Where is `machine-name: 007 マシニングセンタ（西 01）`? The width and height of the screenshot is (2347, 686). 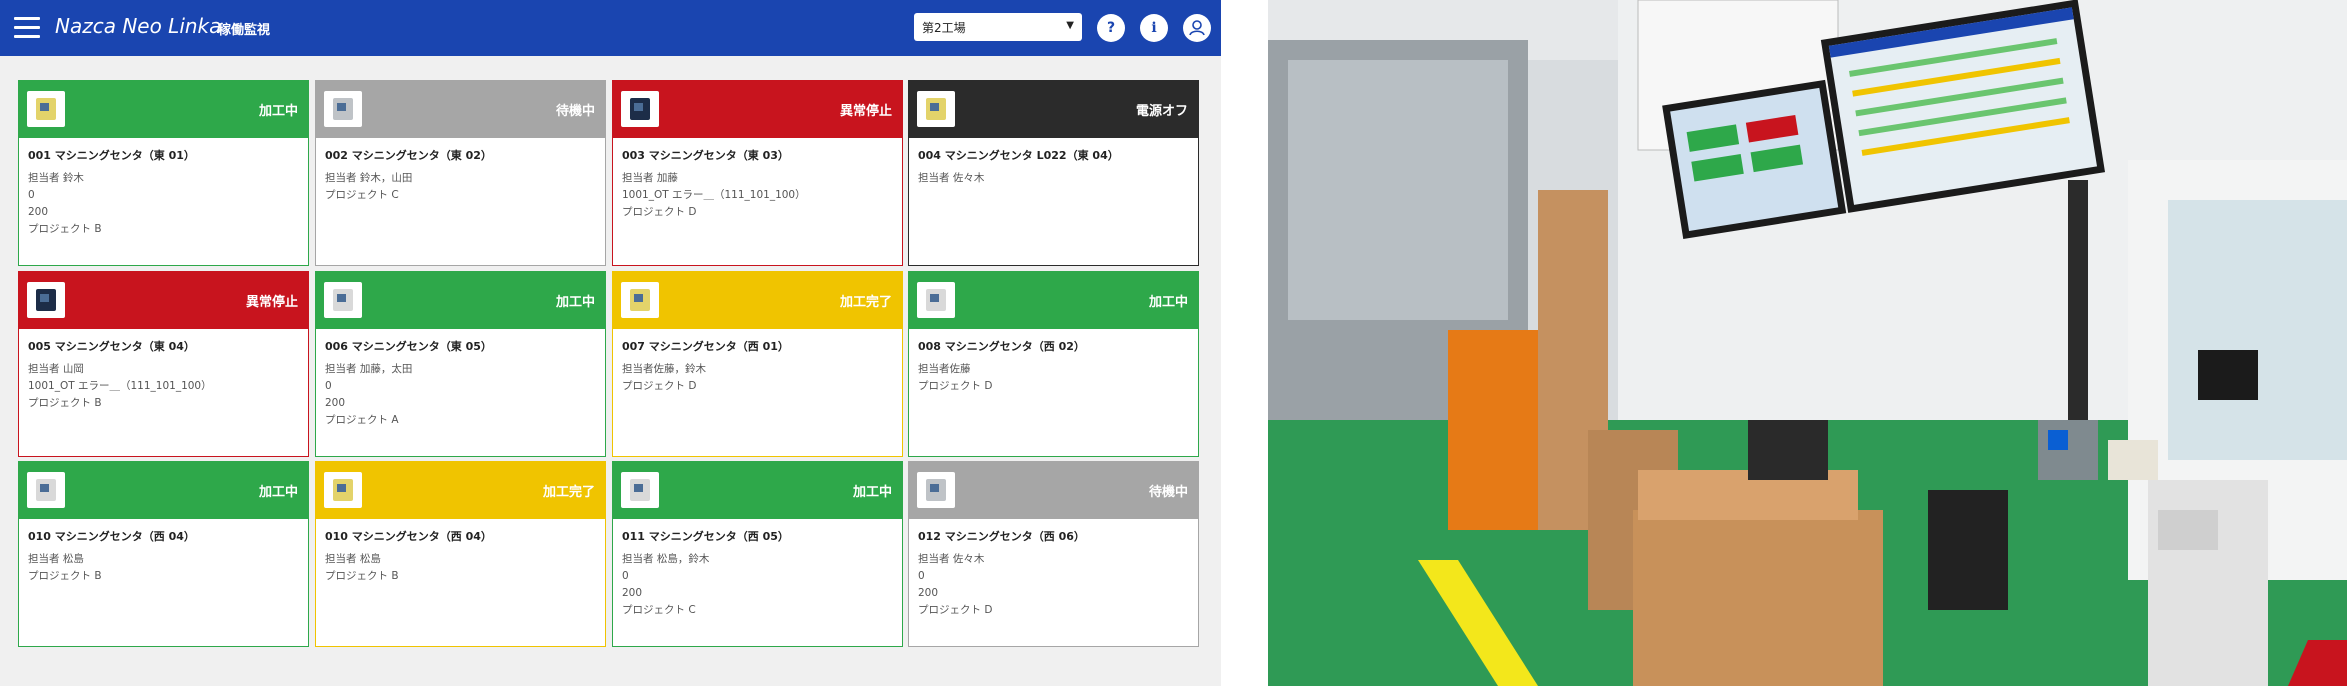
machine-name: 007 マシニングセンタ（西 01） is located at coordinates (705, 346).